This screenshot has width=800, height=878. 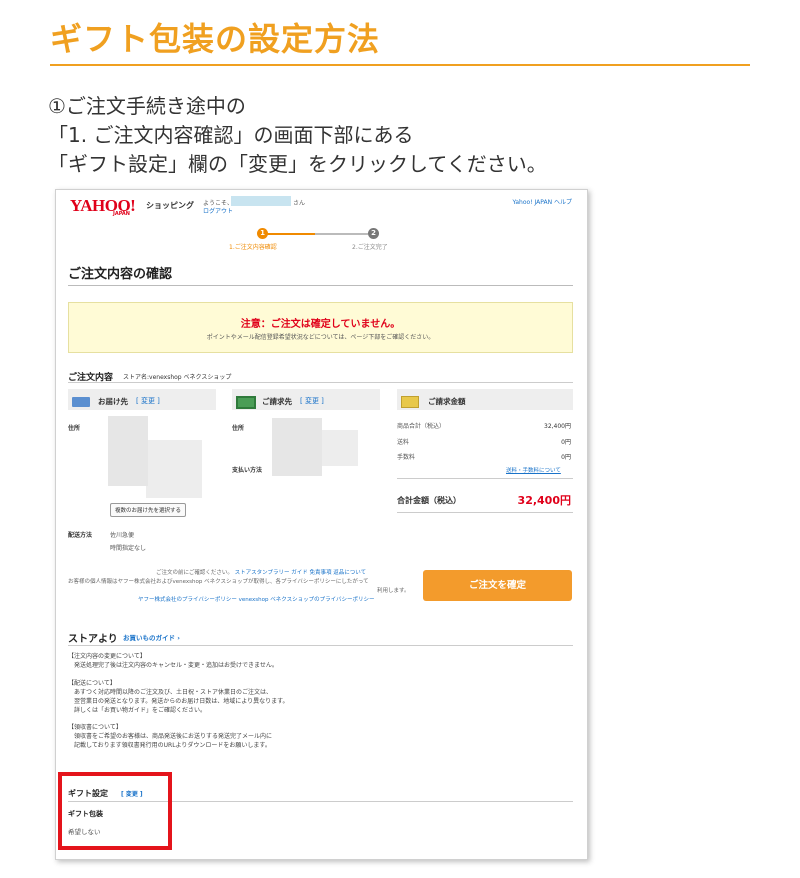 I want to click on amount-header, so click(x=485, y=399).